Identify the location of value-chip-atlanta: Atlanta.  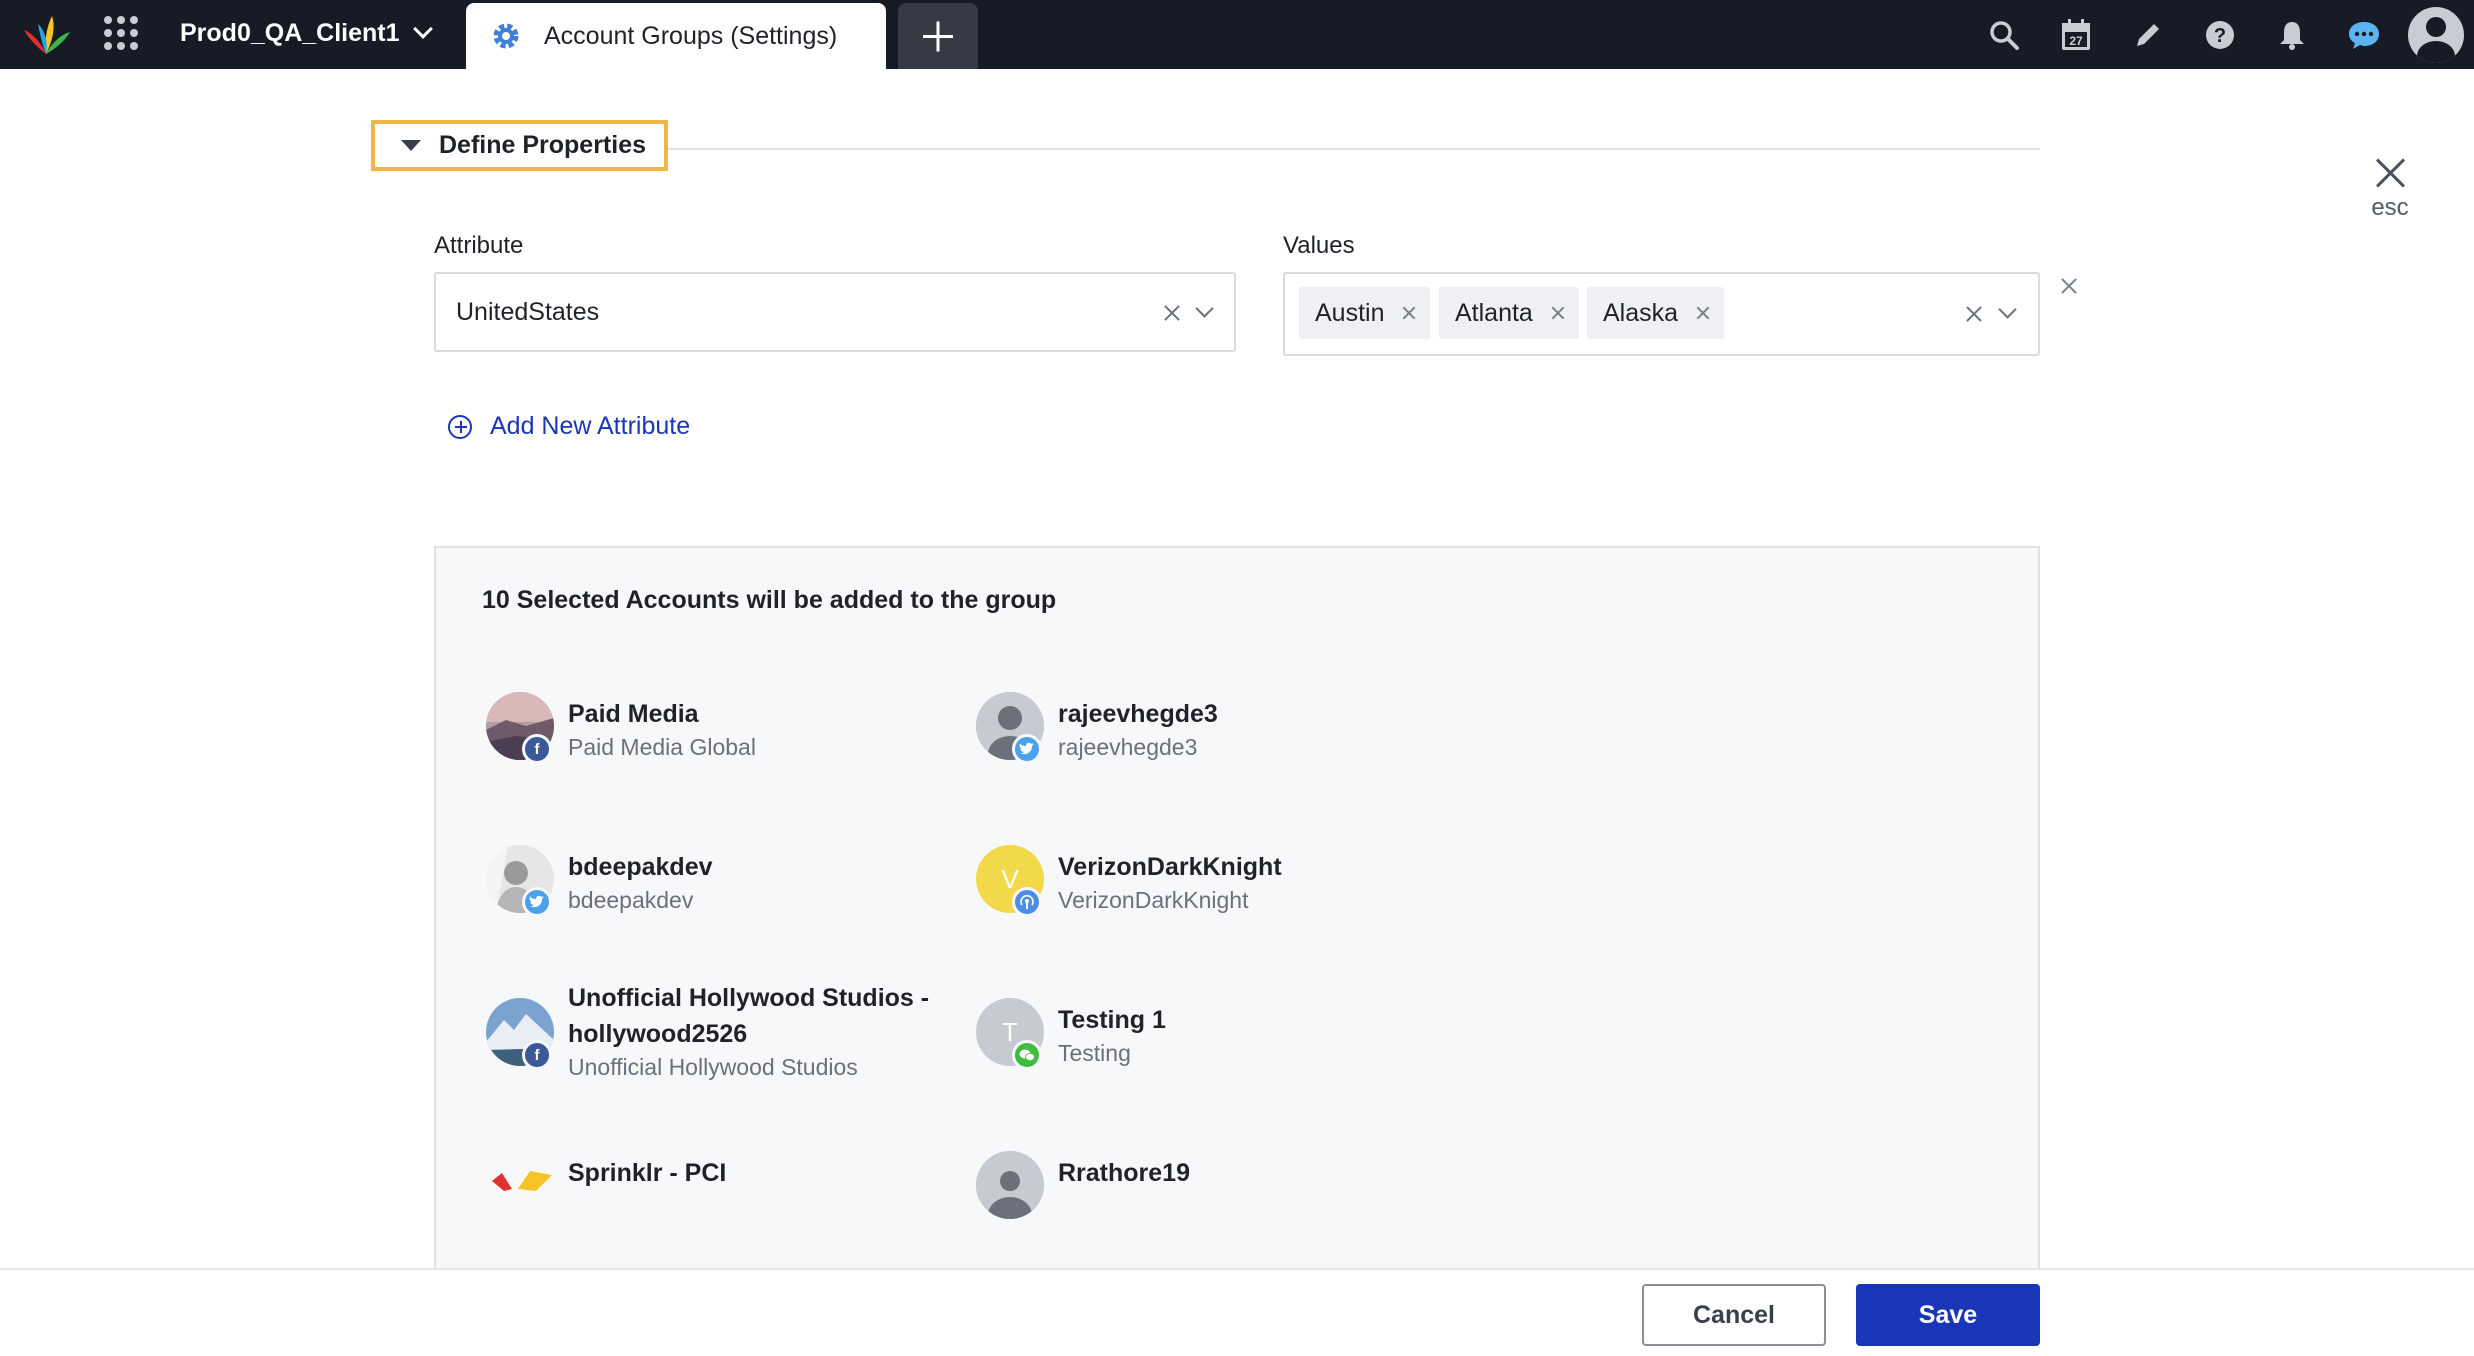
(1509, 313).